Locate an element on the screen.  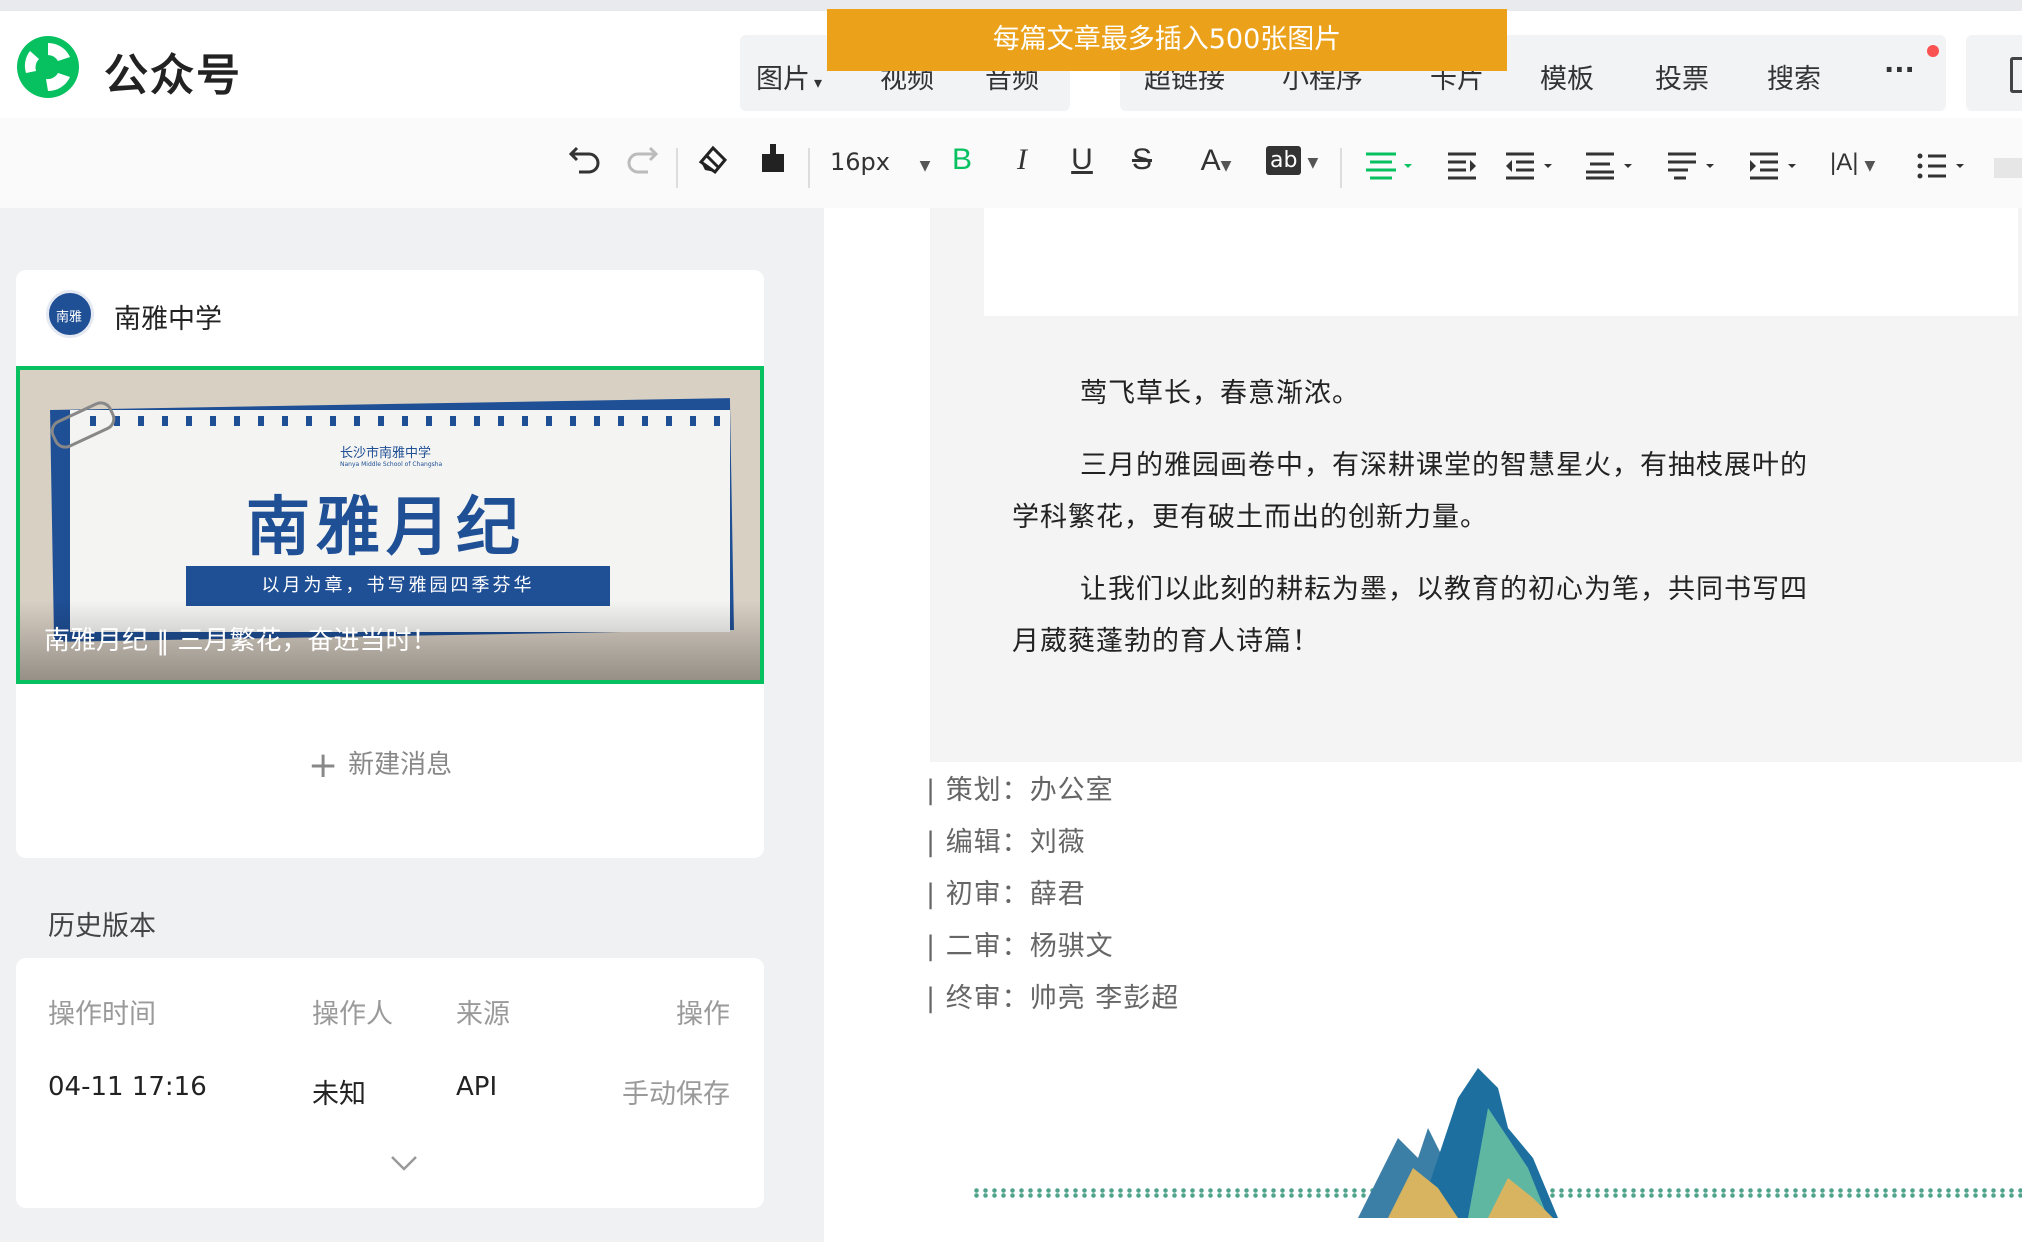
font-size-select: 16px ▼ is located at coordinates (880, 162).